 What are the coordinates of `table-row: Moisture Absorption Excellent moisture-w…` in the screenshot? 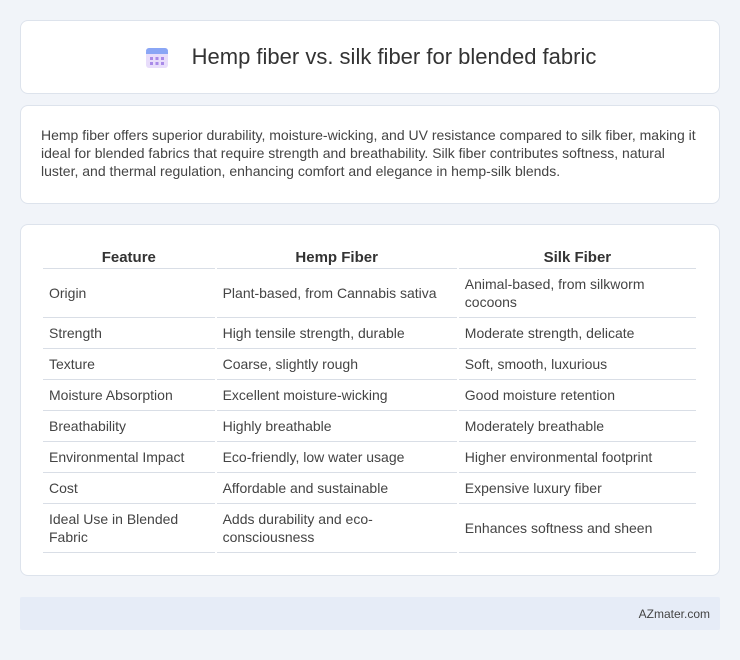 It's located at (369, 395).